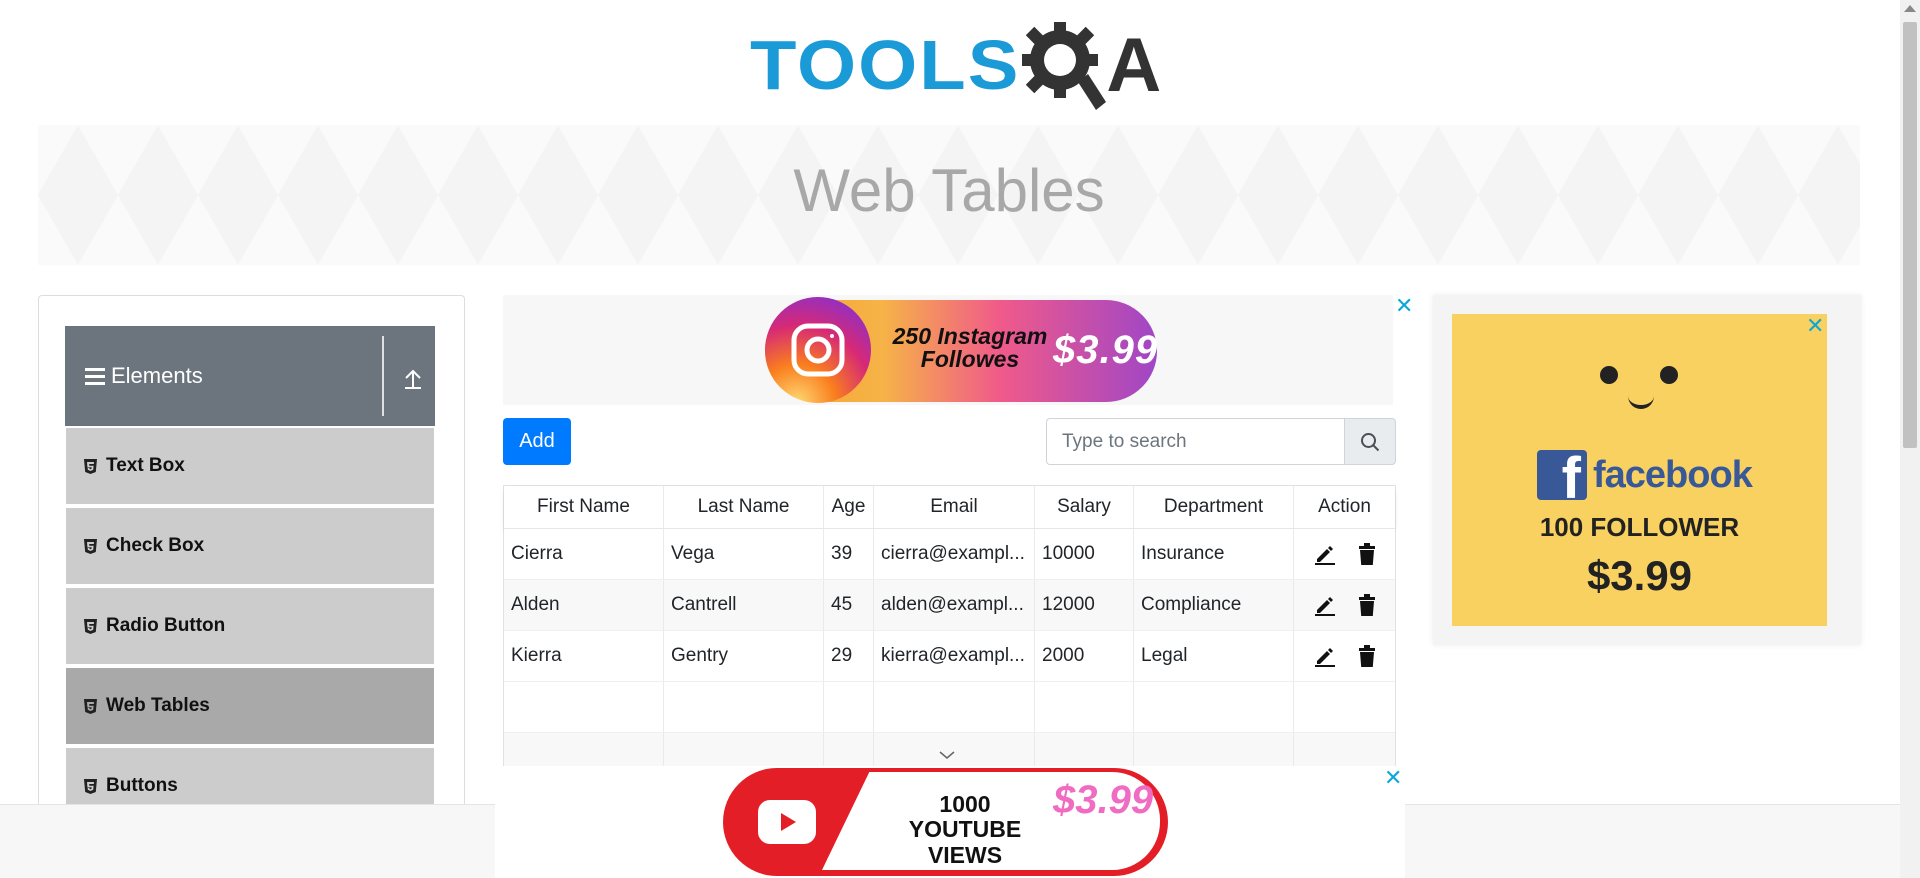  I want to click on cell-department: Insurance, so click(1214, 554).